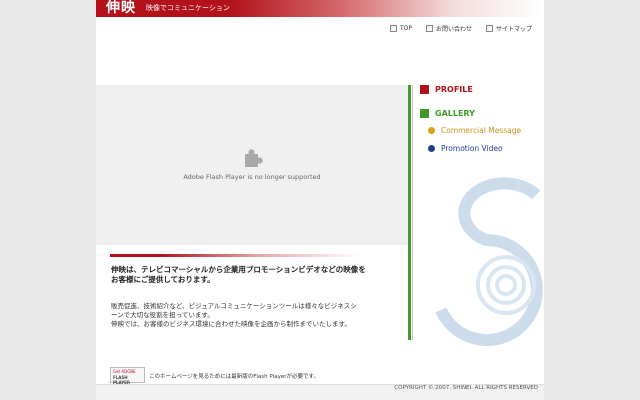 The width and height of the screenshot is (640, 400). What do you see at coordinates (424, 113) in the screenshot?
I see `green-square-icon` at bounding box center [424, 113].